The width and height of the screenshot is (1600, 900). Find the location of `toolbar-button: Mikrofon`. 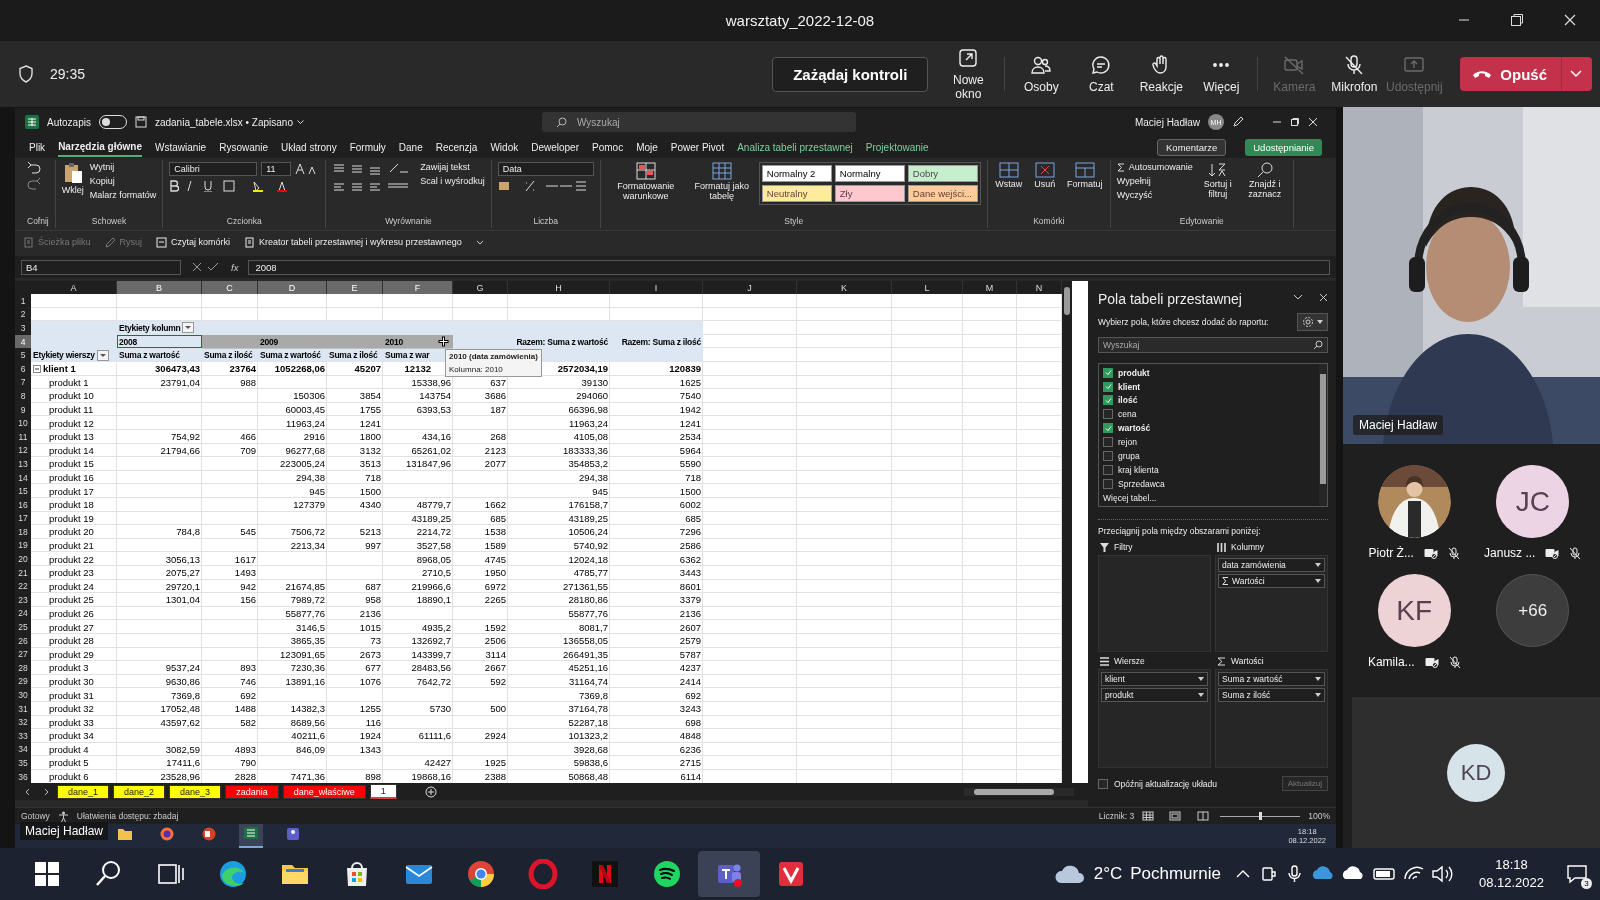

toolbar-button: Mikrofon is located at coordinates (1354, 74).